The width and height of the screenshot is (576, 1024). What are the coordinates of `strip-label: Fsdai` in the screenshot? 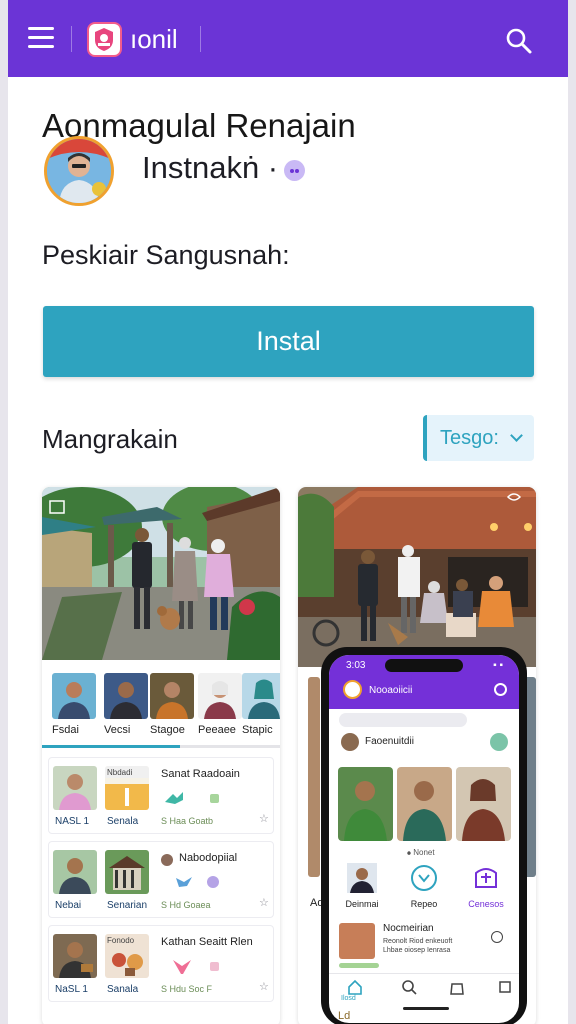 It's located at (65, 730).